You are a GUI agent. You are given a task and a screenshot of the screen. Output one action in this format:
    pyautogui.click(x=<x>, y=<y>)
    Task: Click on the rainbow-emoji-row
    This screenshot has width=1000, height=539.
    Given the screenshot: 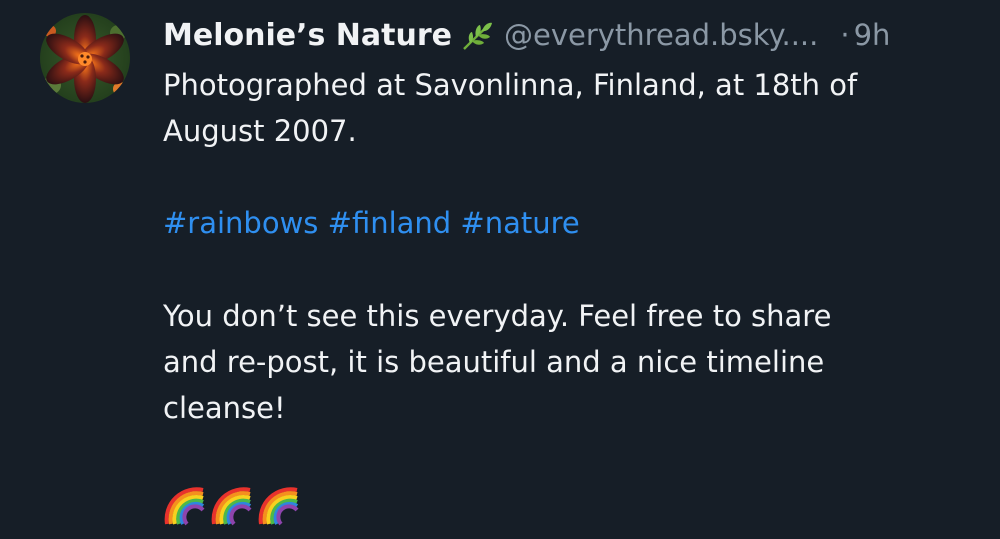 What is the action you would take?
    pyautogui.click(x=233, y=505)
    